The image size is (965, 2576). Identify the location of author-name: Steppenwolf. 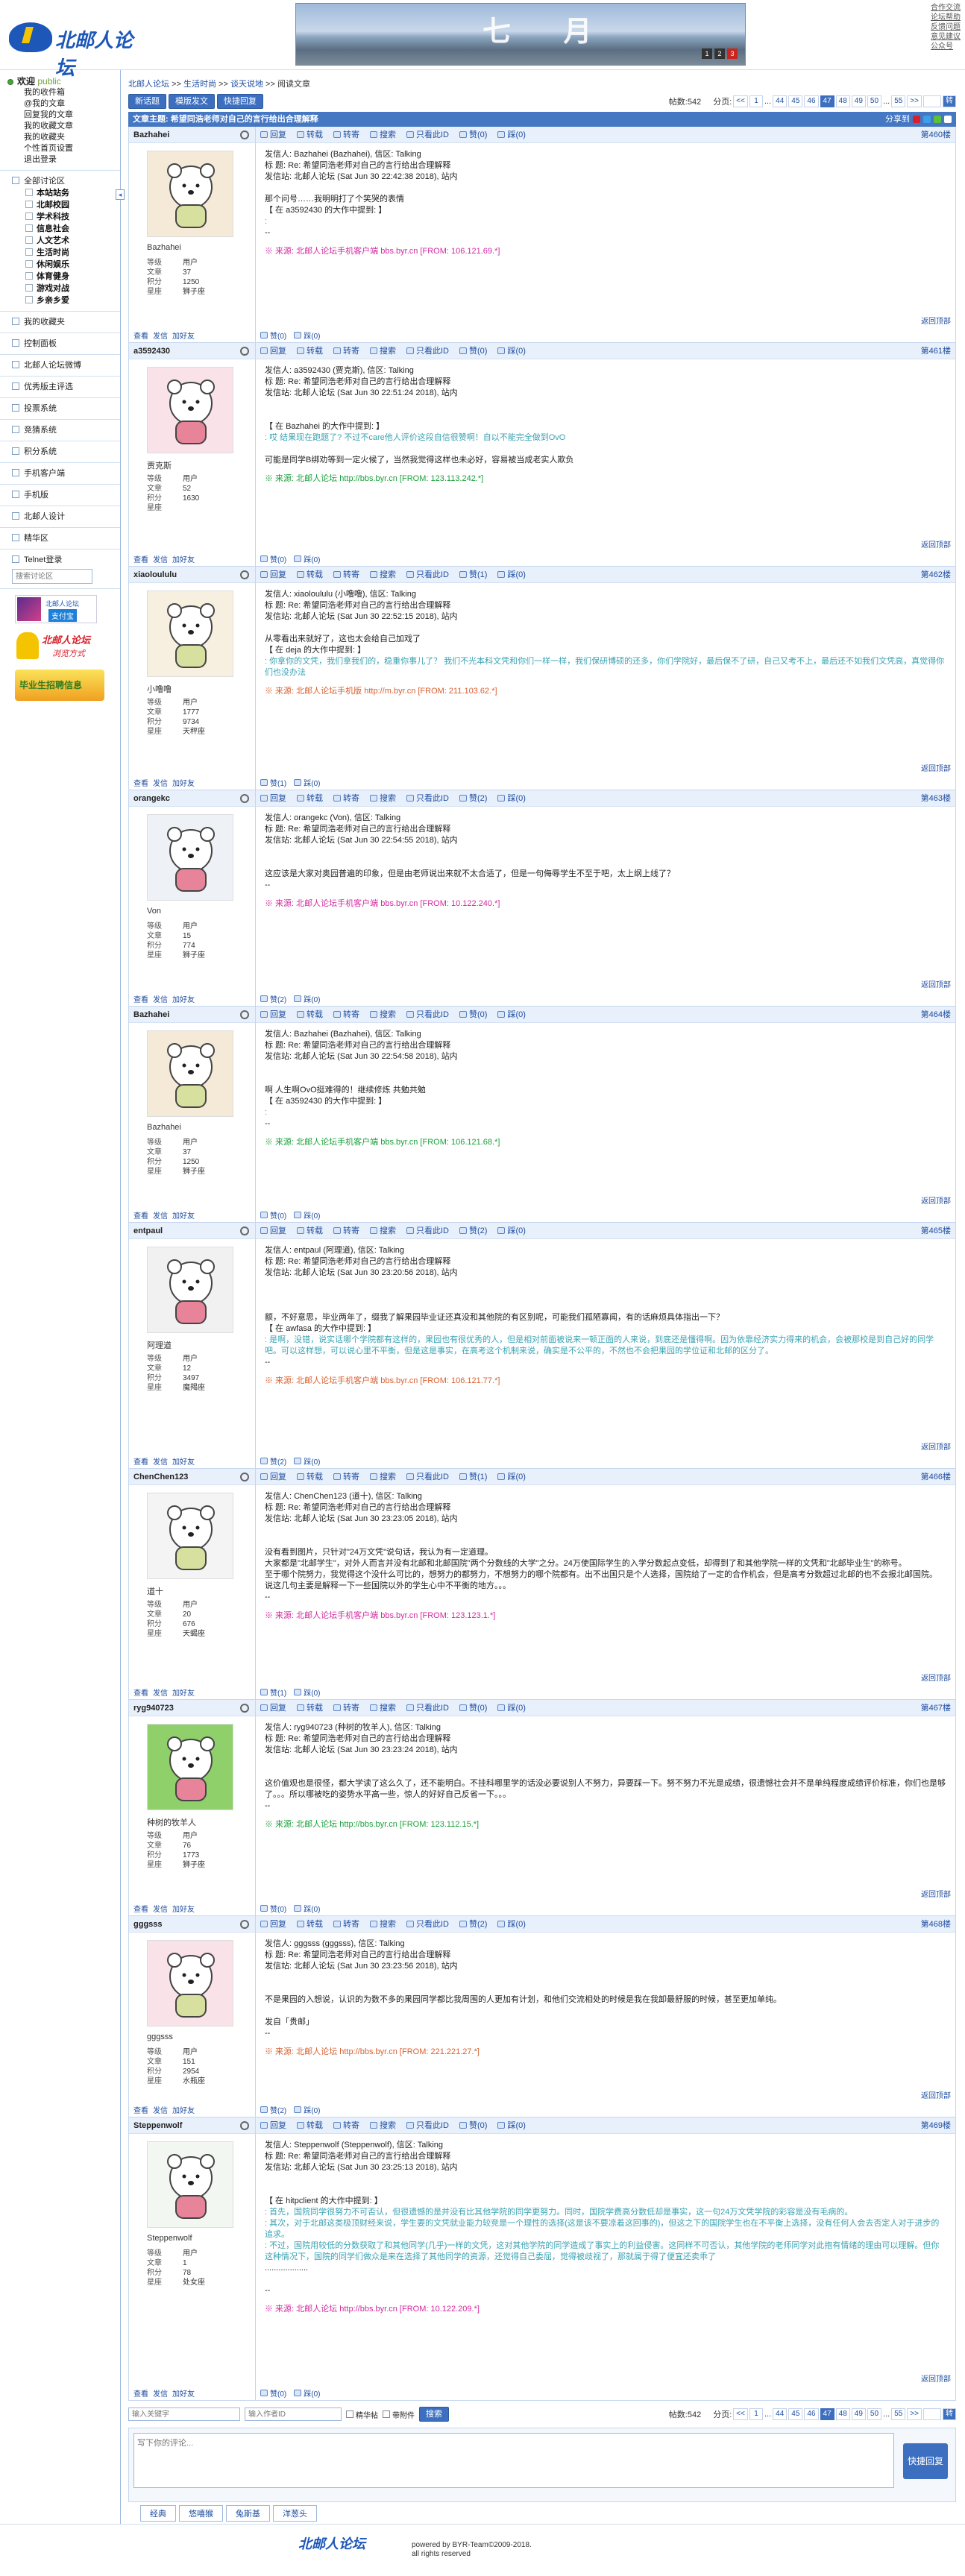
(192, 2125).